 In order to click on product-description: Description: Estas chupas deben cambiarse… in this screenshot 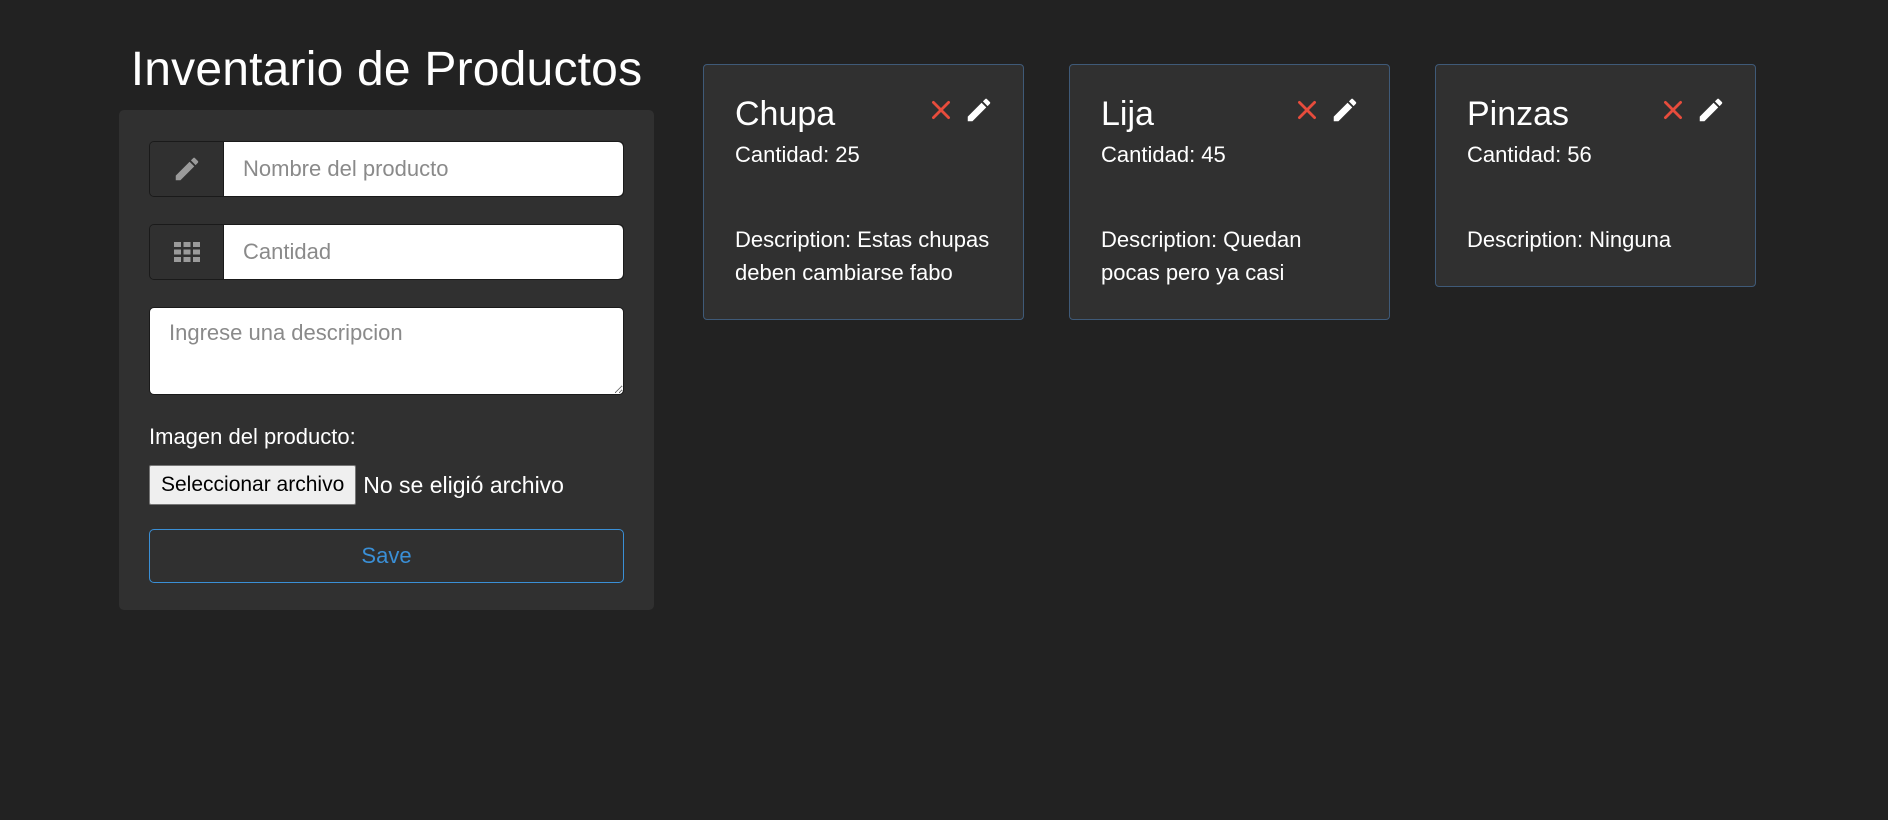, I will do `click(863, 256)`.